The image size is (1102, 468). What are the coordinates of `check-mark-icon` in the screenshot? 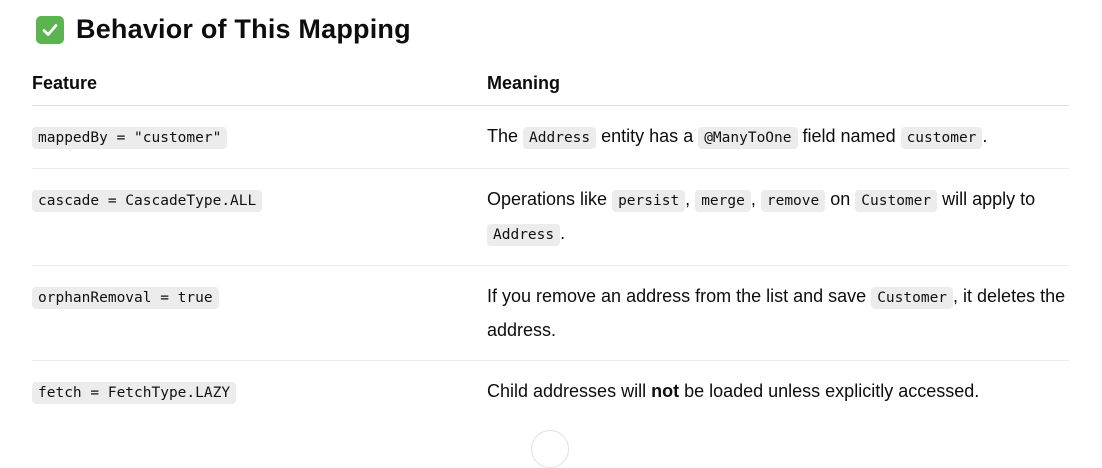 It's located at (50, 29).